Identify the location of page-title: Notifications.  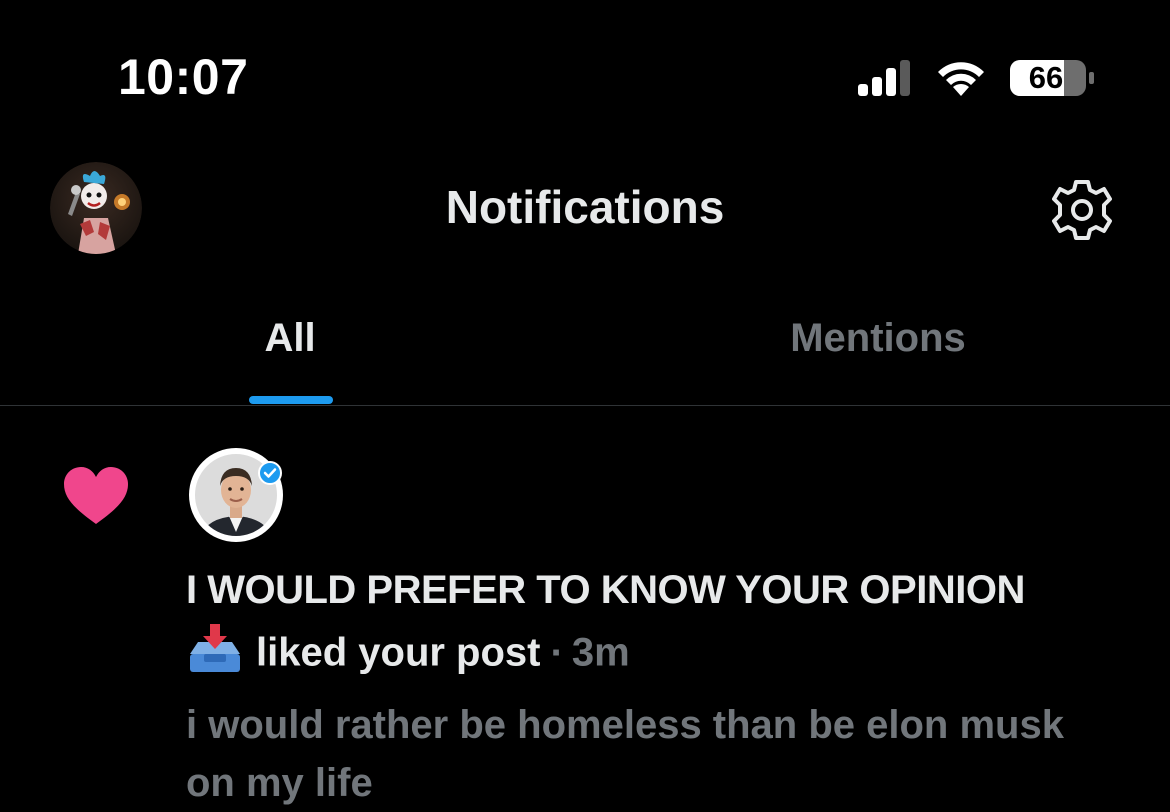
(585, 207).